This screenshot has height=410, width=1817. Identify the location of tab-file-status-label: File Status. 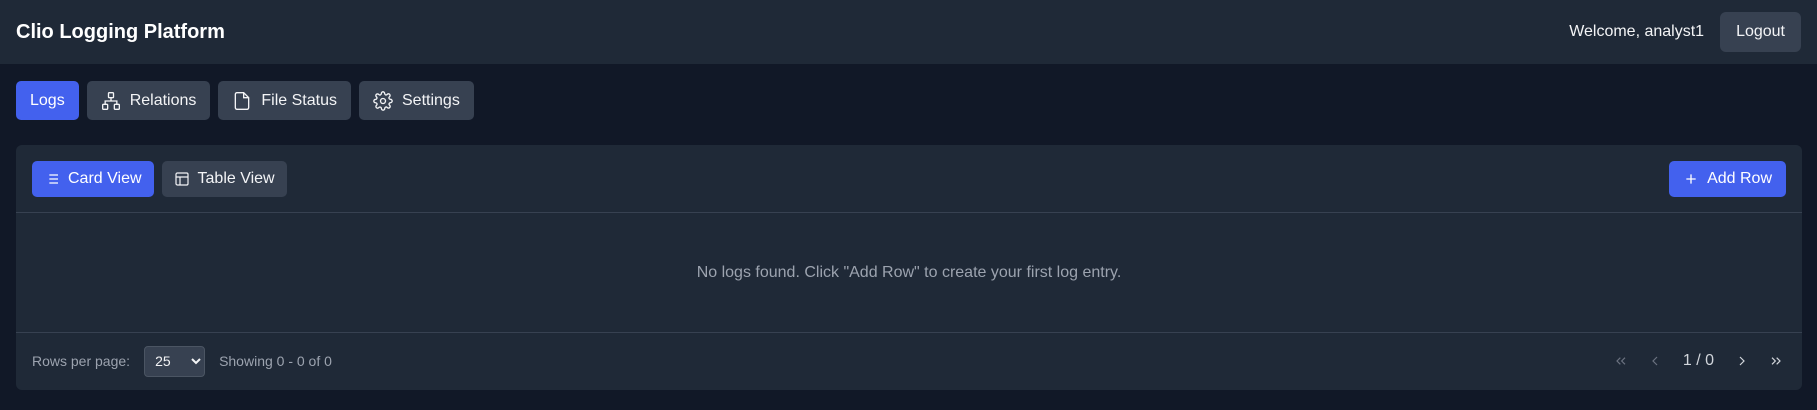
(299, 100).